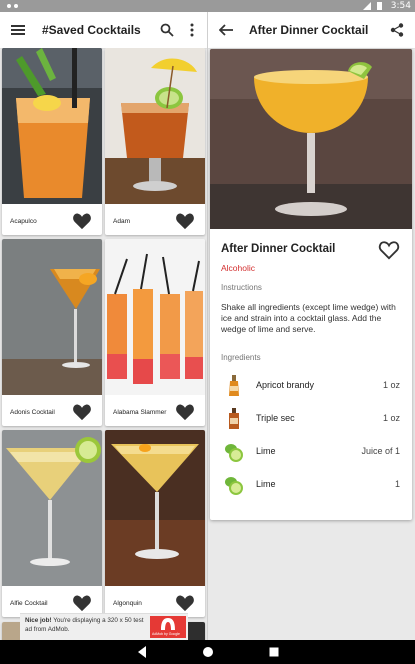  I want to click on cocktail-card: Alabama Slammer, so click(155, 332).